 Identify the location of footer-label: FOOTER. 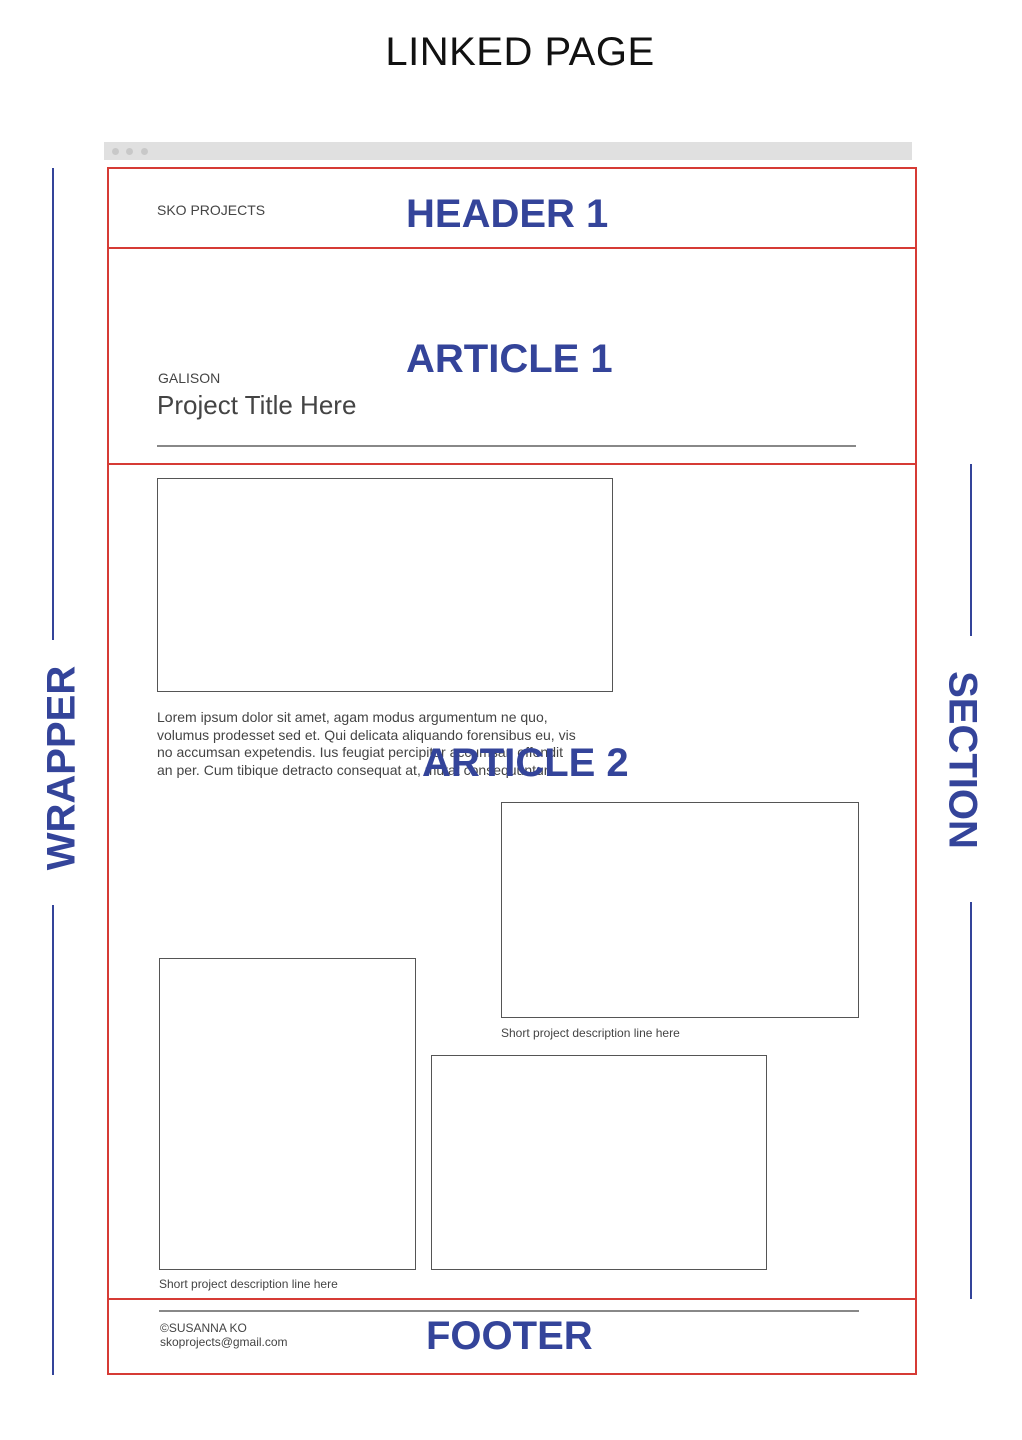
(509, 1336).